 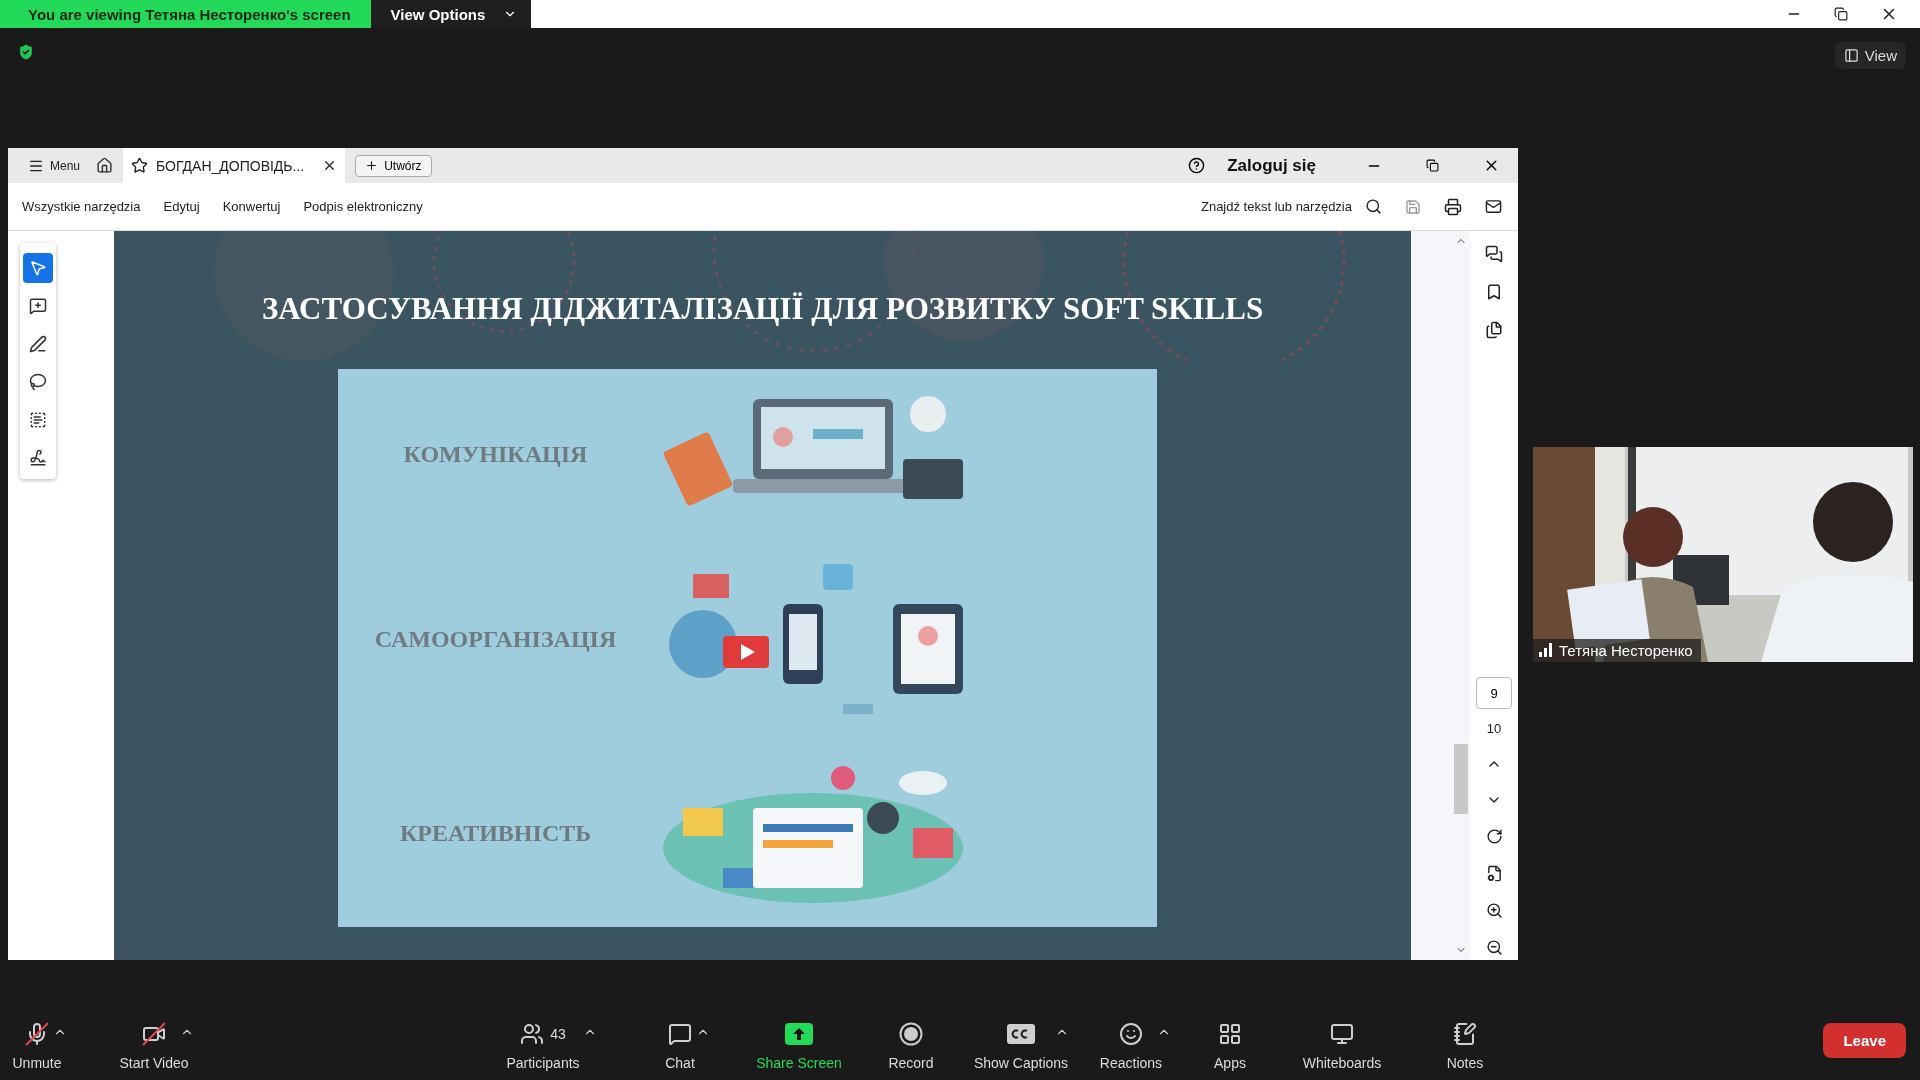 What do you see at coordinates (1271, 165) in the screenshot?
I see `sign-in-link: Zaloguj się` at bounding box center [1271, 165].